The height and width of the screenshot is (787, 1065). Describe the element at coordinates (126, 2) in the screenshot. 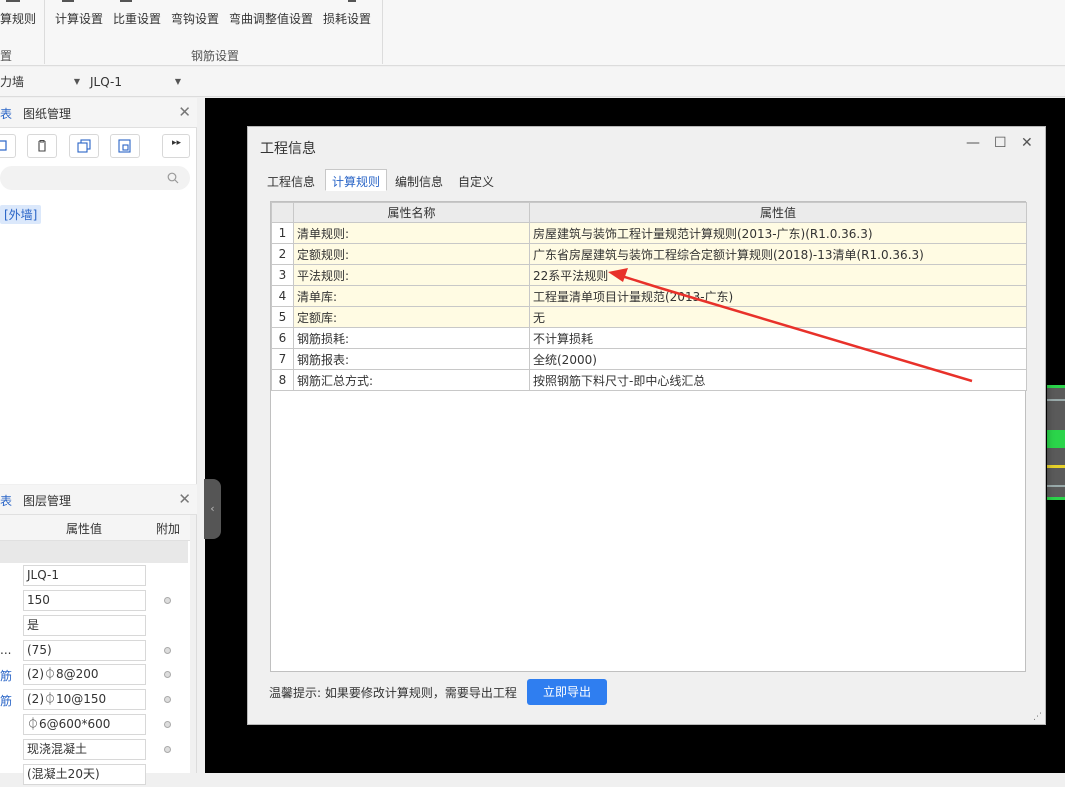

I see `density-settings-icon` at that location.